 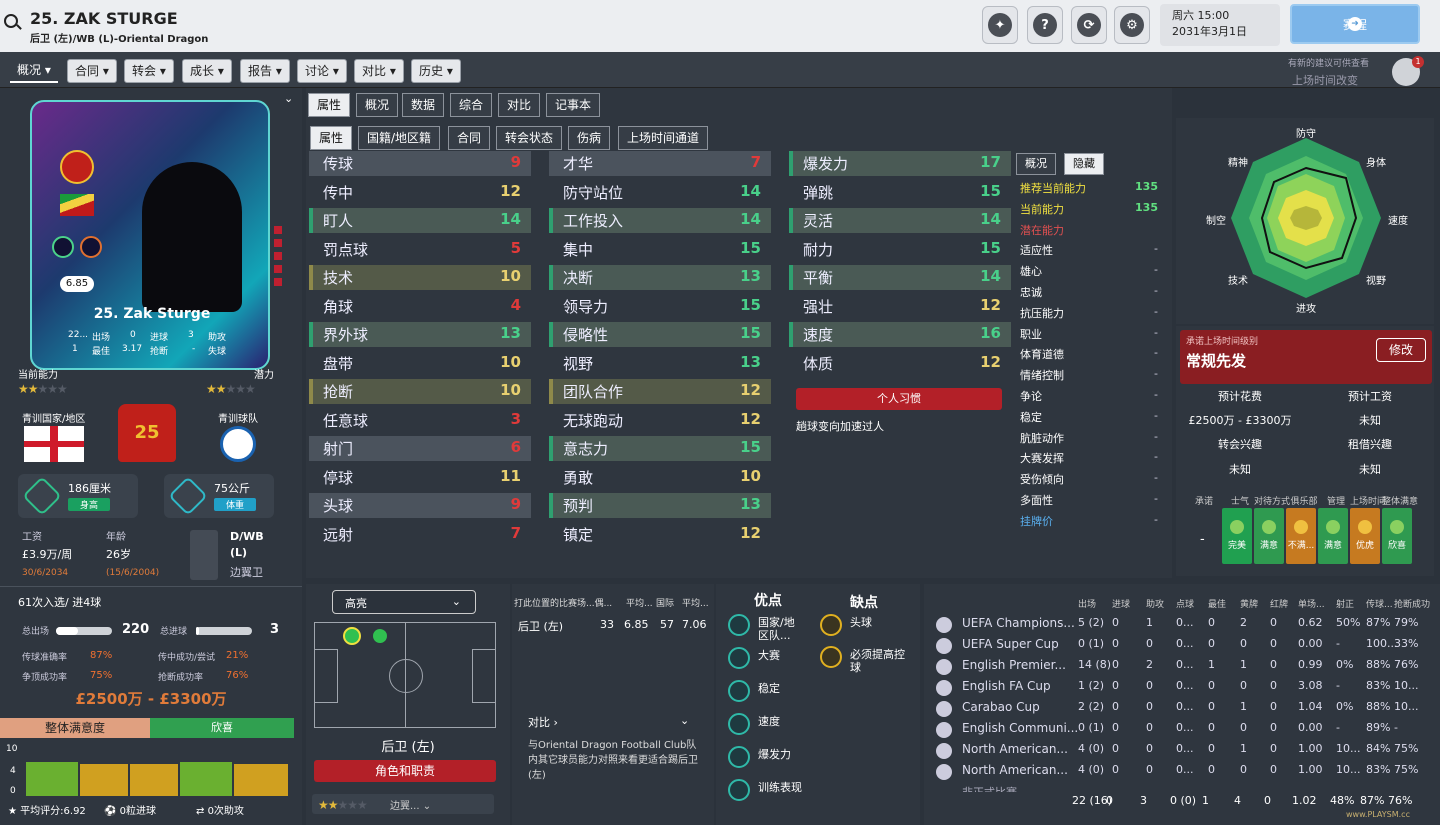 I want to click on attribute-row: 抢断 10, so click(x=420, y=391).